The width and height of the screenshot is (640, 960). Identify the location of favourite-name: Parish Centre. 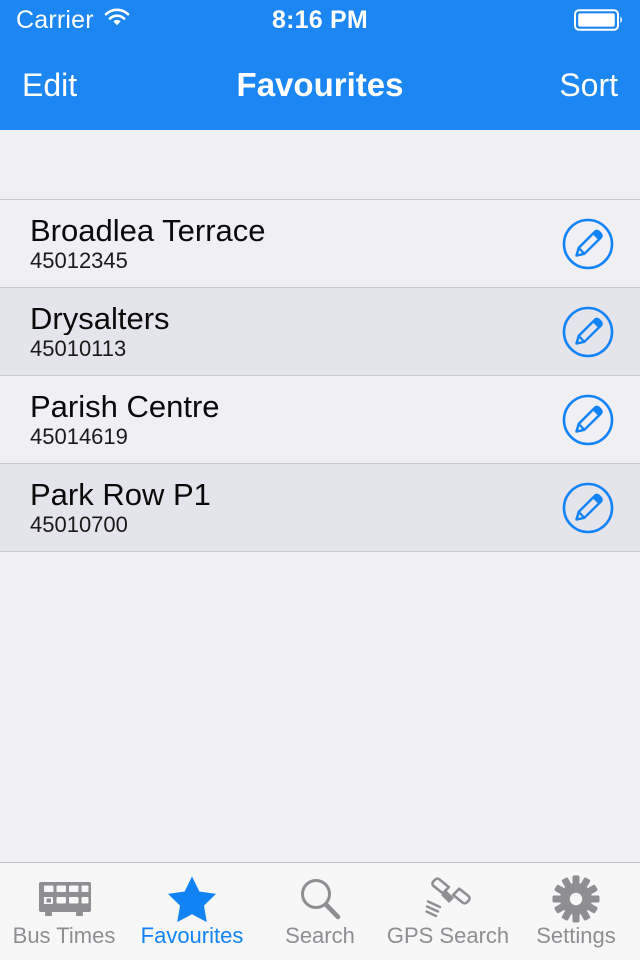
(125, 406).